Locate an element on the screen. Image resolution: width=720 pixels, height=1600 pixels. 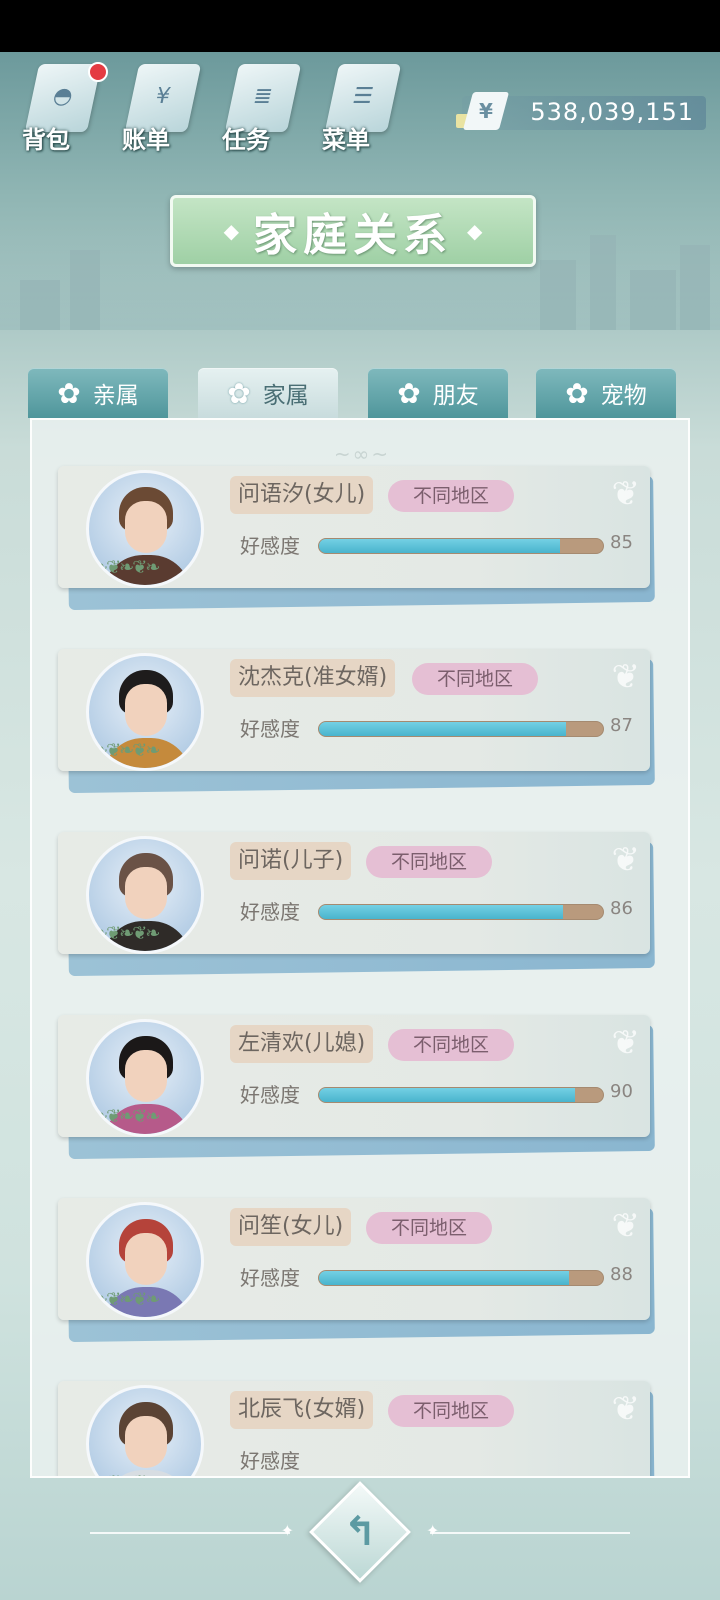
task-button: ≣ 任务 is located at coordinates (266, 108).